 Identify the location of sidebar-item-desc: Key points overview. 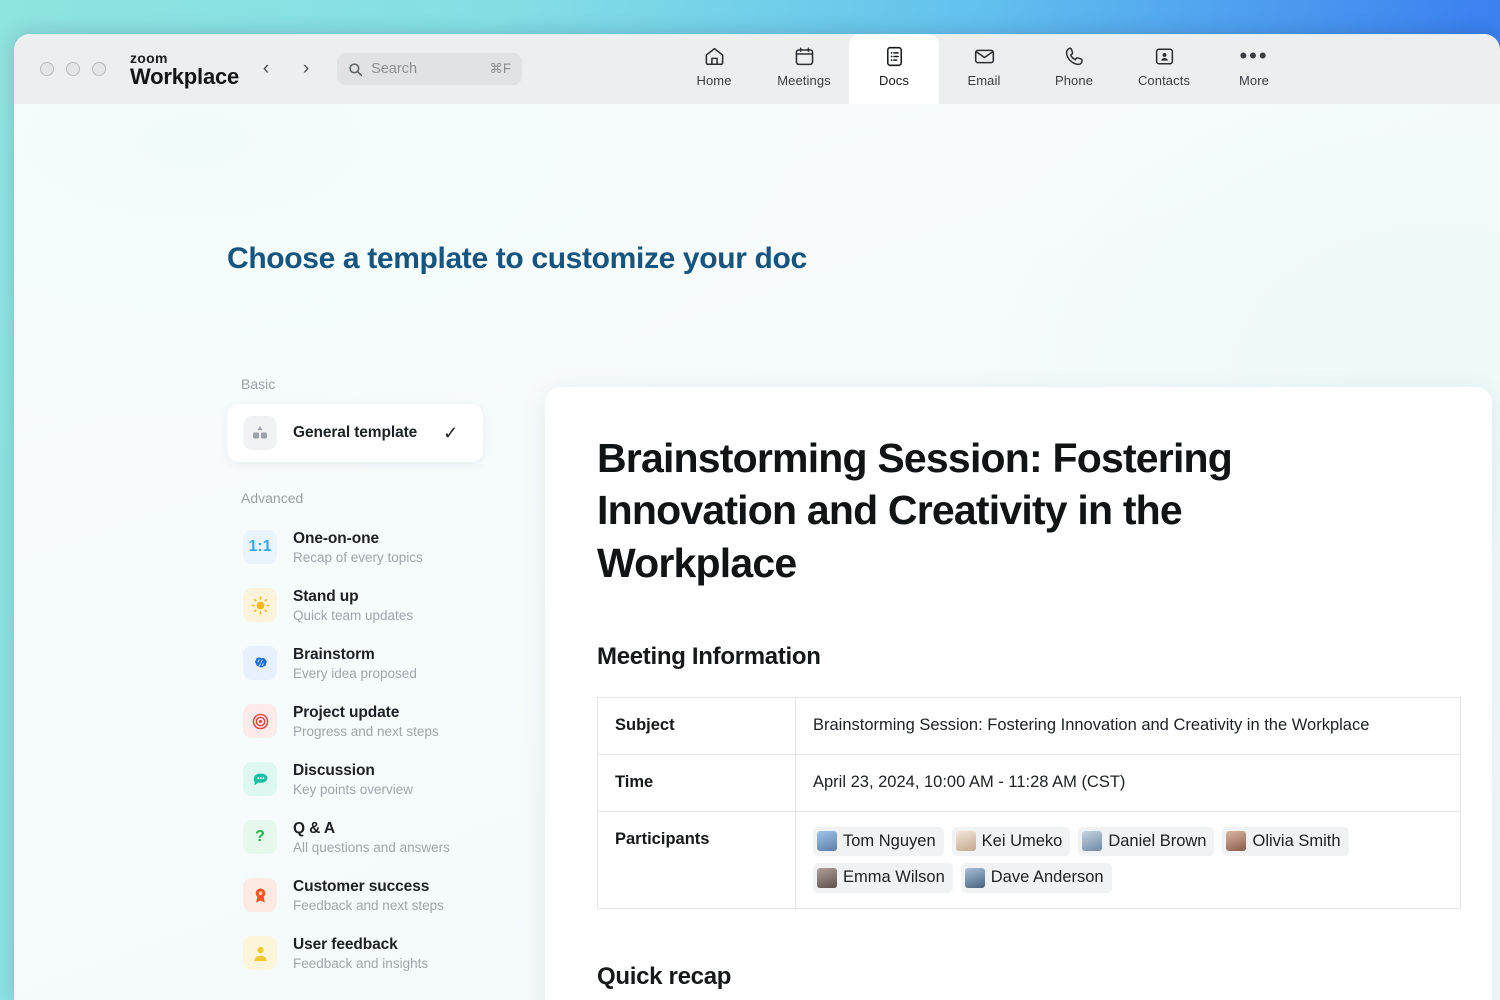
(353, 789).